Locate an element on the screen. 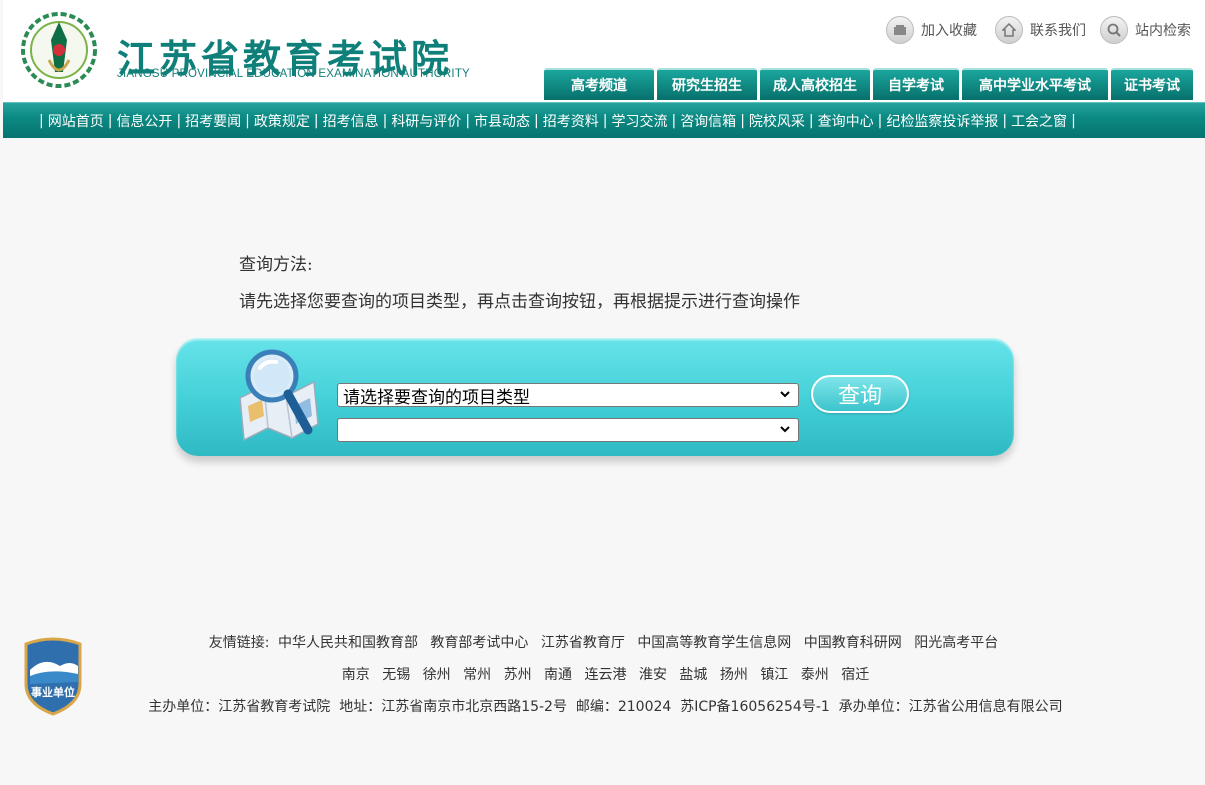 This screenshot has width=1205, height=785. city-link: 连云港 is located at coordinates (606, 675).